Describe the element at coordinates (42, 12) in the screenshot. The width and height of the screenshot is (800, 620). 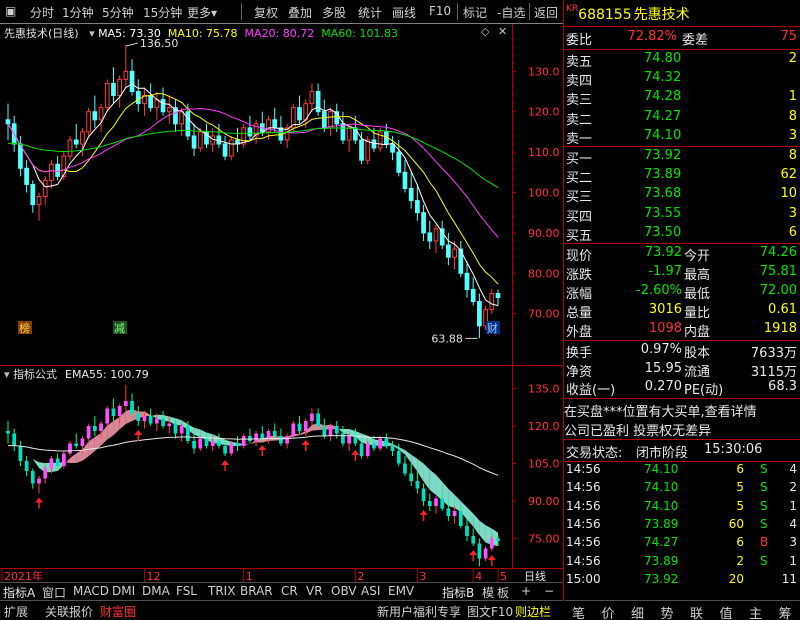
I see `toolbar-item-0: 分时` at that location.